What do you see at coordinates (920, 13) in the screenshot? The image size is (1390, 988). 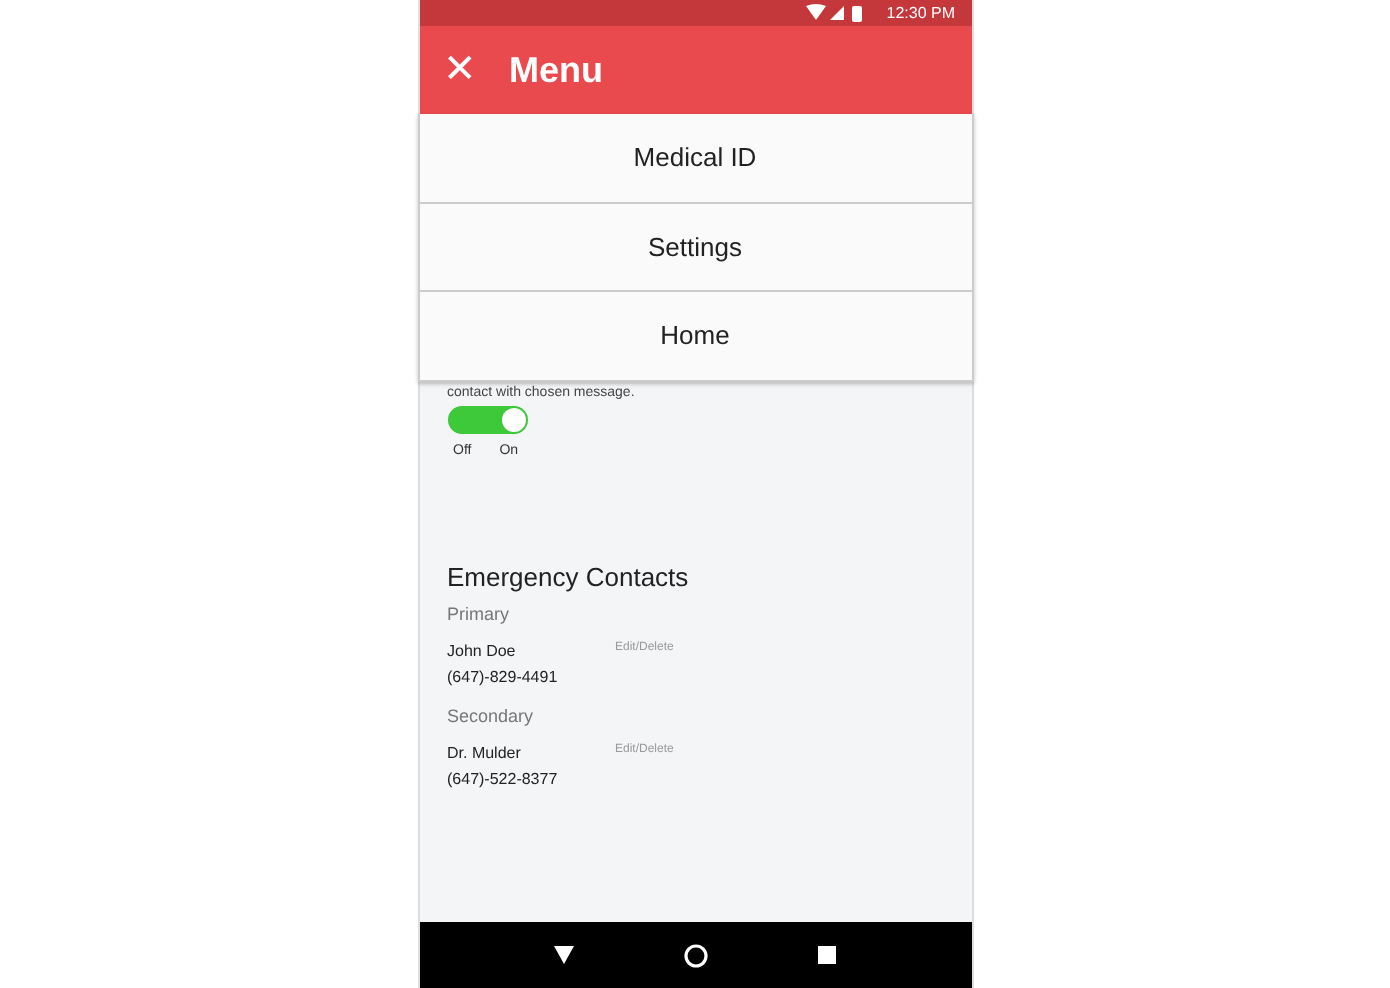 I see `status-time: 12:30 PM` at bounding box center [920, 13].